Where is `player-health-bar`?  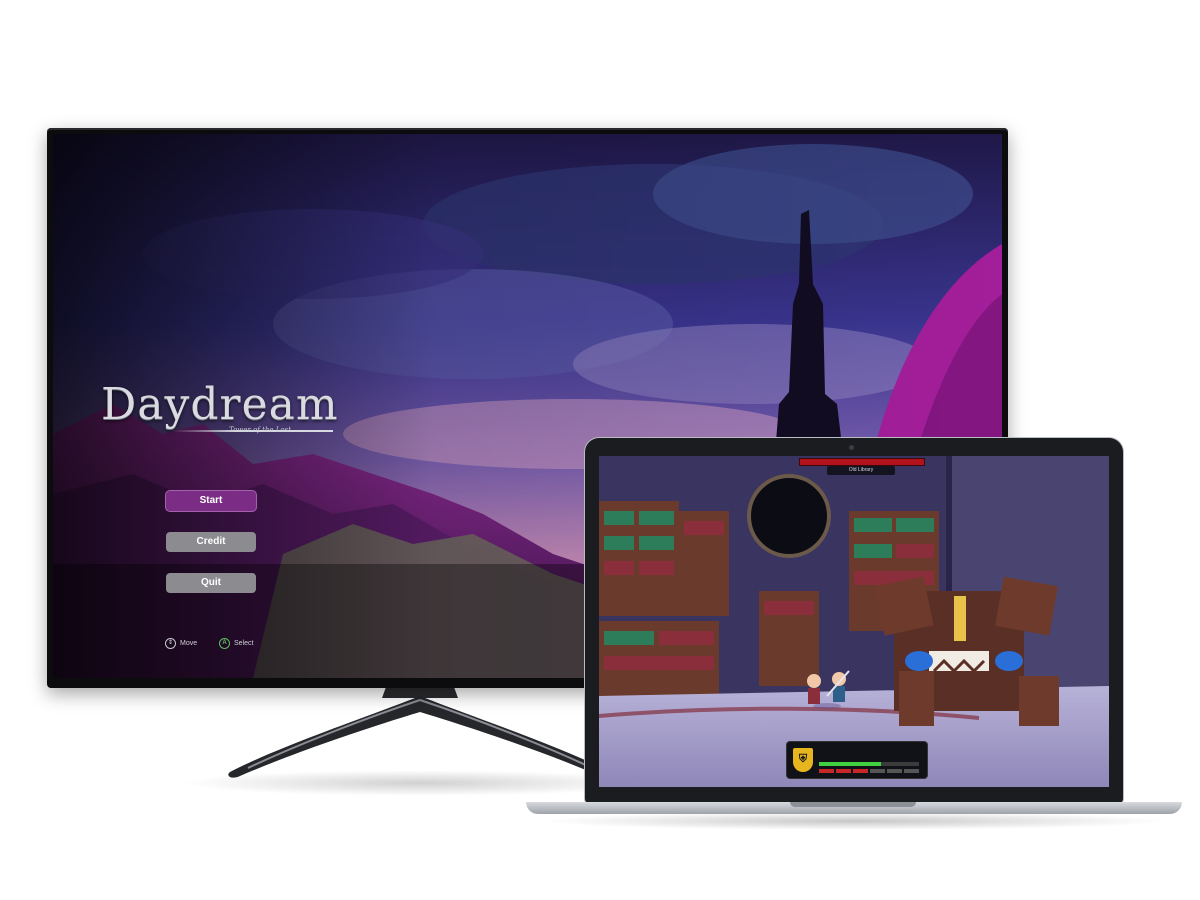 player-health-bar is located at coordinates (869, 764).